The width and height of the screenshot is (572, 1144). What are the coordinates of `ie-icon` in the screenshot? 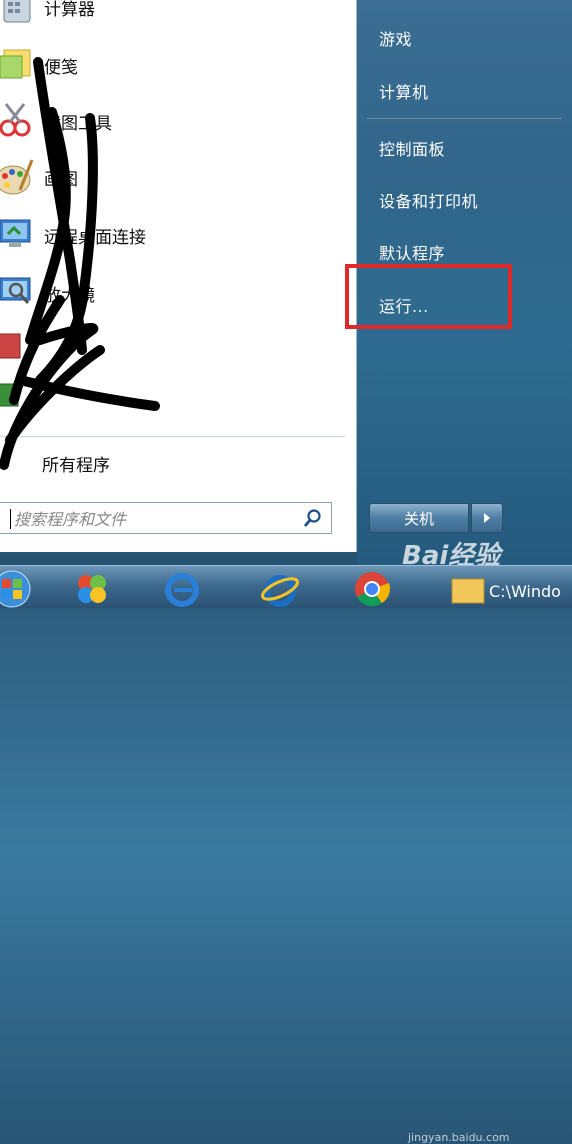 It's located at (182, 589).